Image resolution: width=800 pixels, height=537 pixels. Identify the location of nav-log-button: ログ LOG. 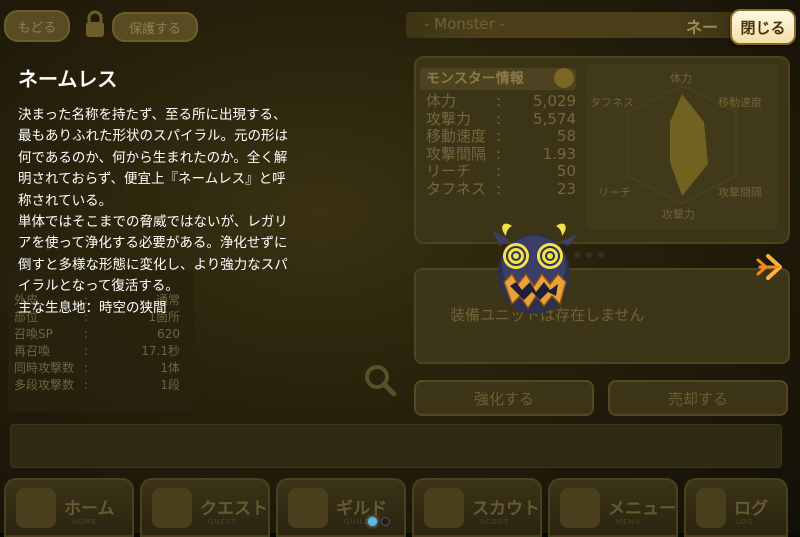
(736, 507).